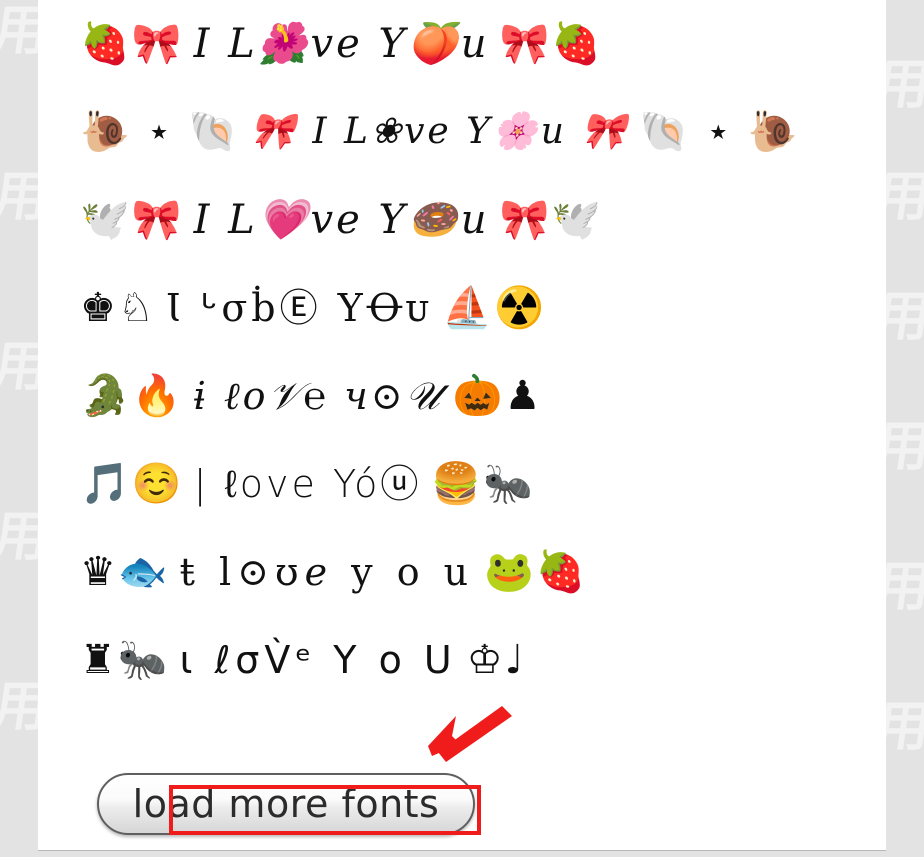 Image resolution: width=924 pixels, height=857 pixels. I want to click on row-phrase: ŧ l⊙ʊℯ y o u, so click(327, 572).